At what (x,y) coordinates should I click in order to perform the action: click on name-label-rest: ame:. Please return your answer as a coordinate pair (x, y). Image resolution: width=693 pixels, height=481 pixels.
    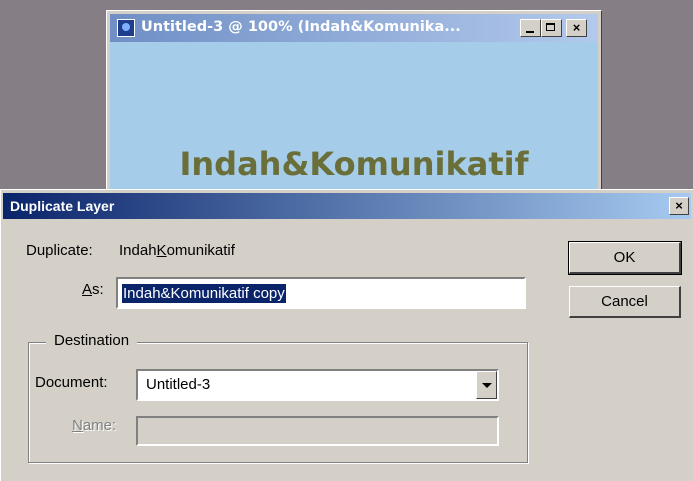
    Looking at the image, I should click on (99, 425).